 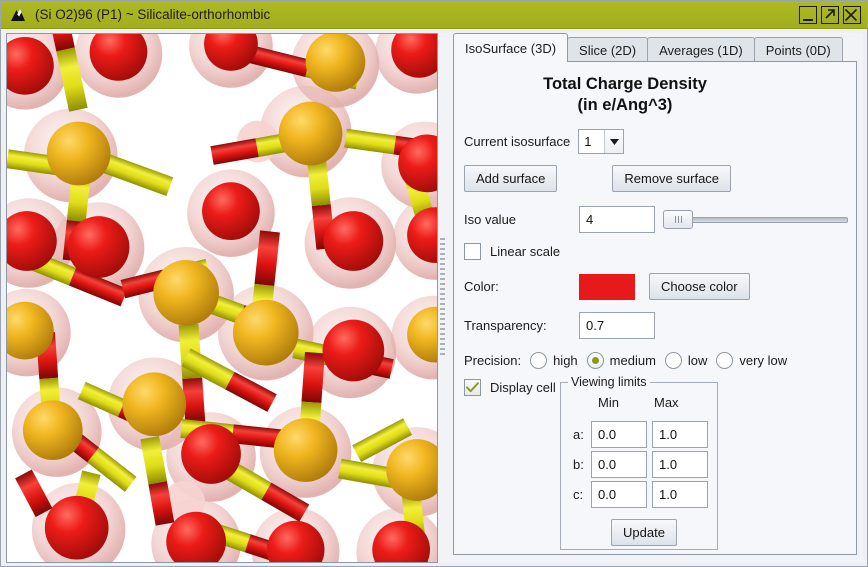 What do you see at coordinates (656, 142) in the screenshot?
I see `current-isosurface-row: Current isosurface 1` at bounding box center [656, 142].